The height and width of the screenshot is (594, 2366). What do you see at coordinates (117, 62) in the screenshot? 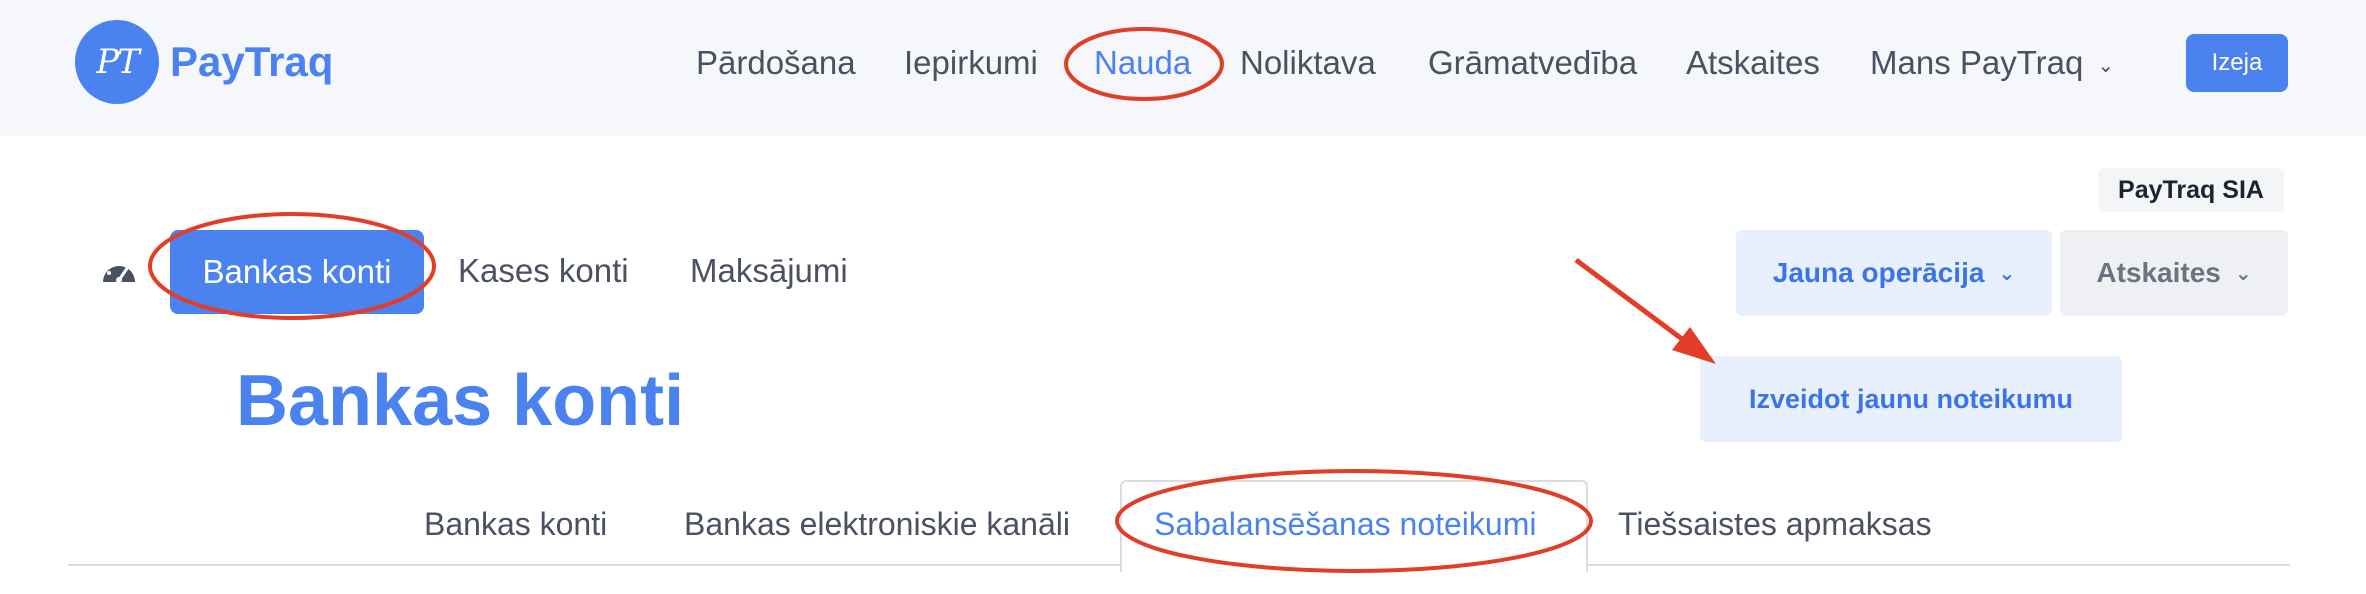
I see `paytraq-logo-icon: PT` at bounding box center [117, 62].